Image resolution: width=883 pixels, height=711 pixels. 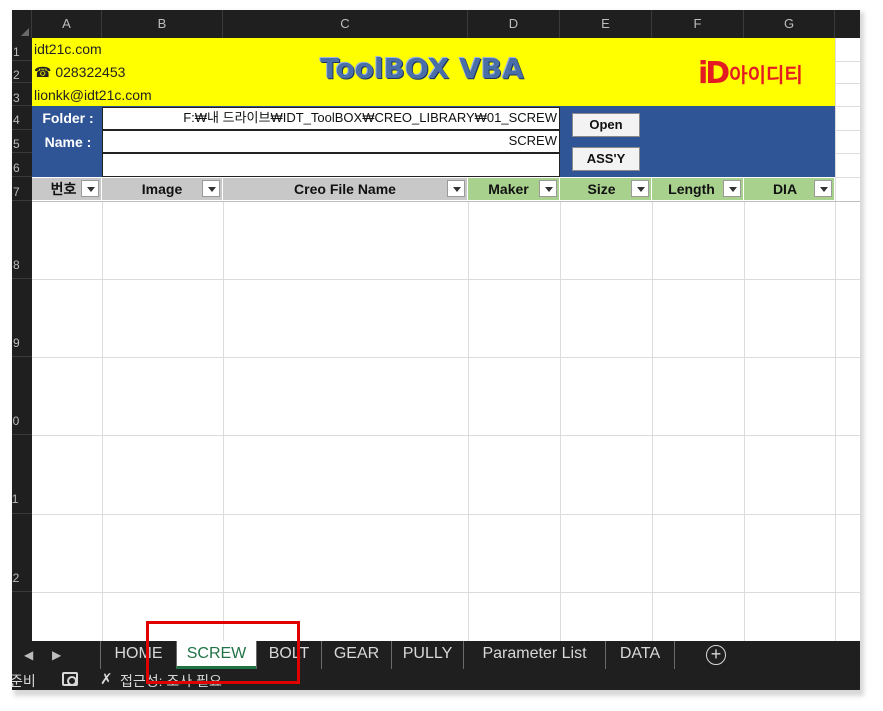 I want to click on app-title: ToolBOX VBA, so click(x=422, y=68).